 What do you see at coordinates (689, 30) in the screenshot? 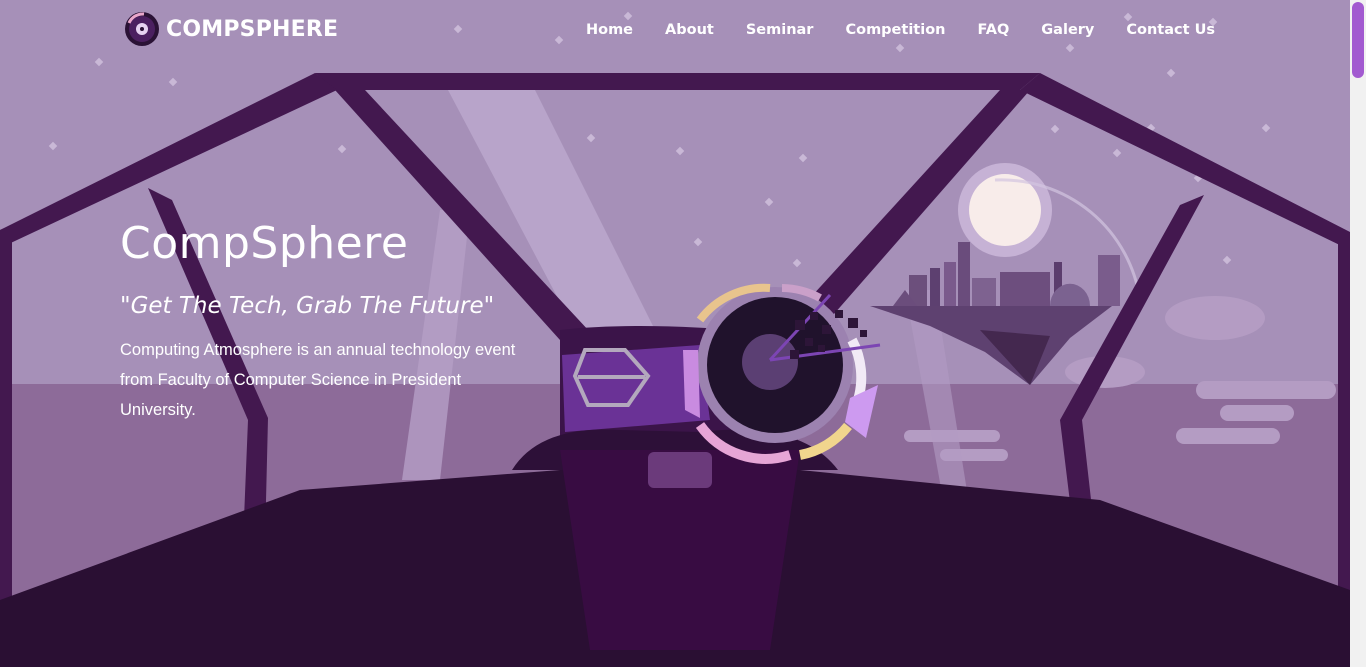
I see `nav-item-about: About` at bounding box center [689, 30].